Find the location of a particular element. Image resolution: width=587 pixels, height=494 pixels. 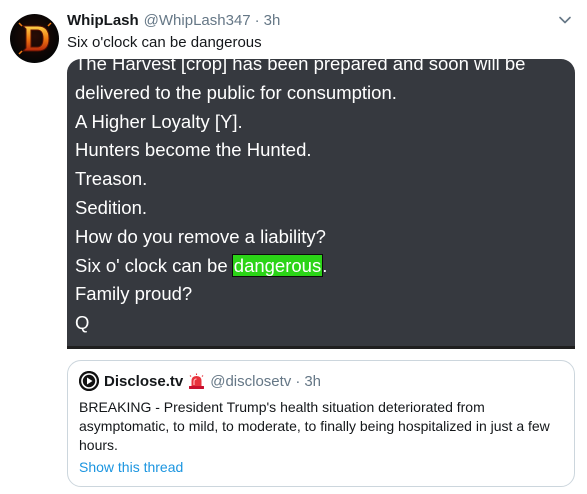

image-line: Treason. is located at coordinates (111, 179).